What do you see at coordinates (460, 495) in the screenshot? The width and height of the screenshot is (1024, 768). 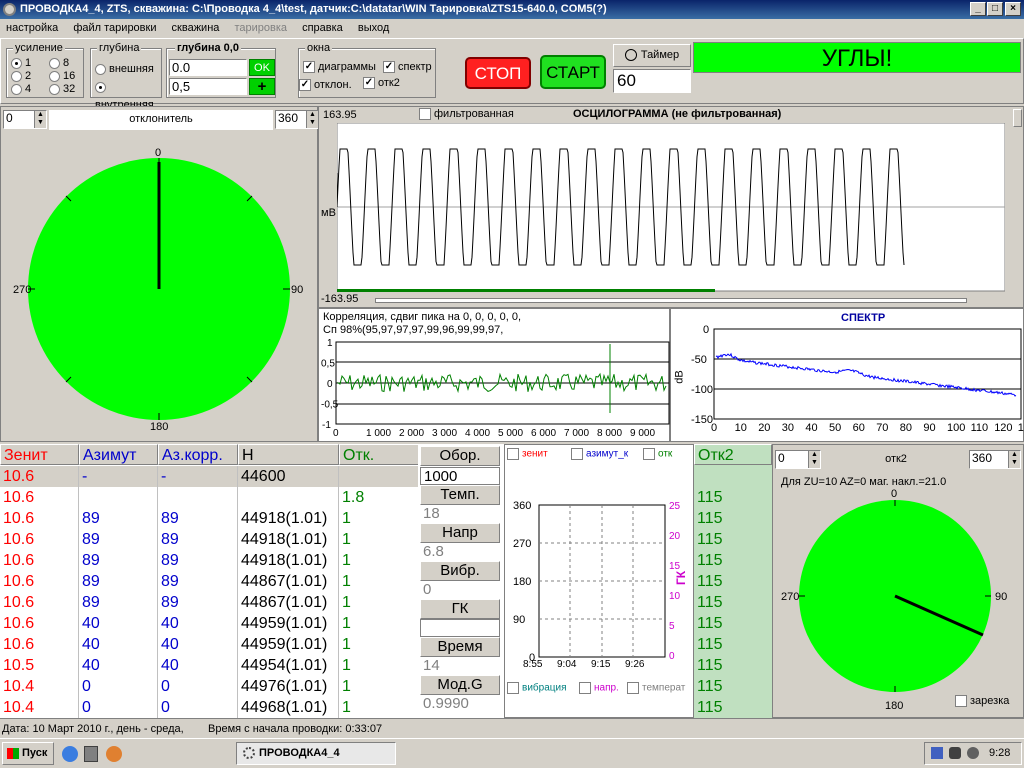 I see `temp-label: Темп.` at bounding box center [460, 495].